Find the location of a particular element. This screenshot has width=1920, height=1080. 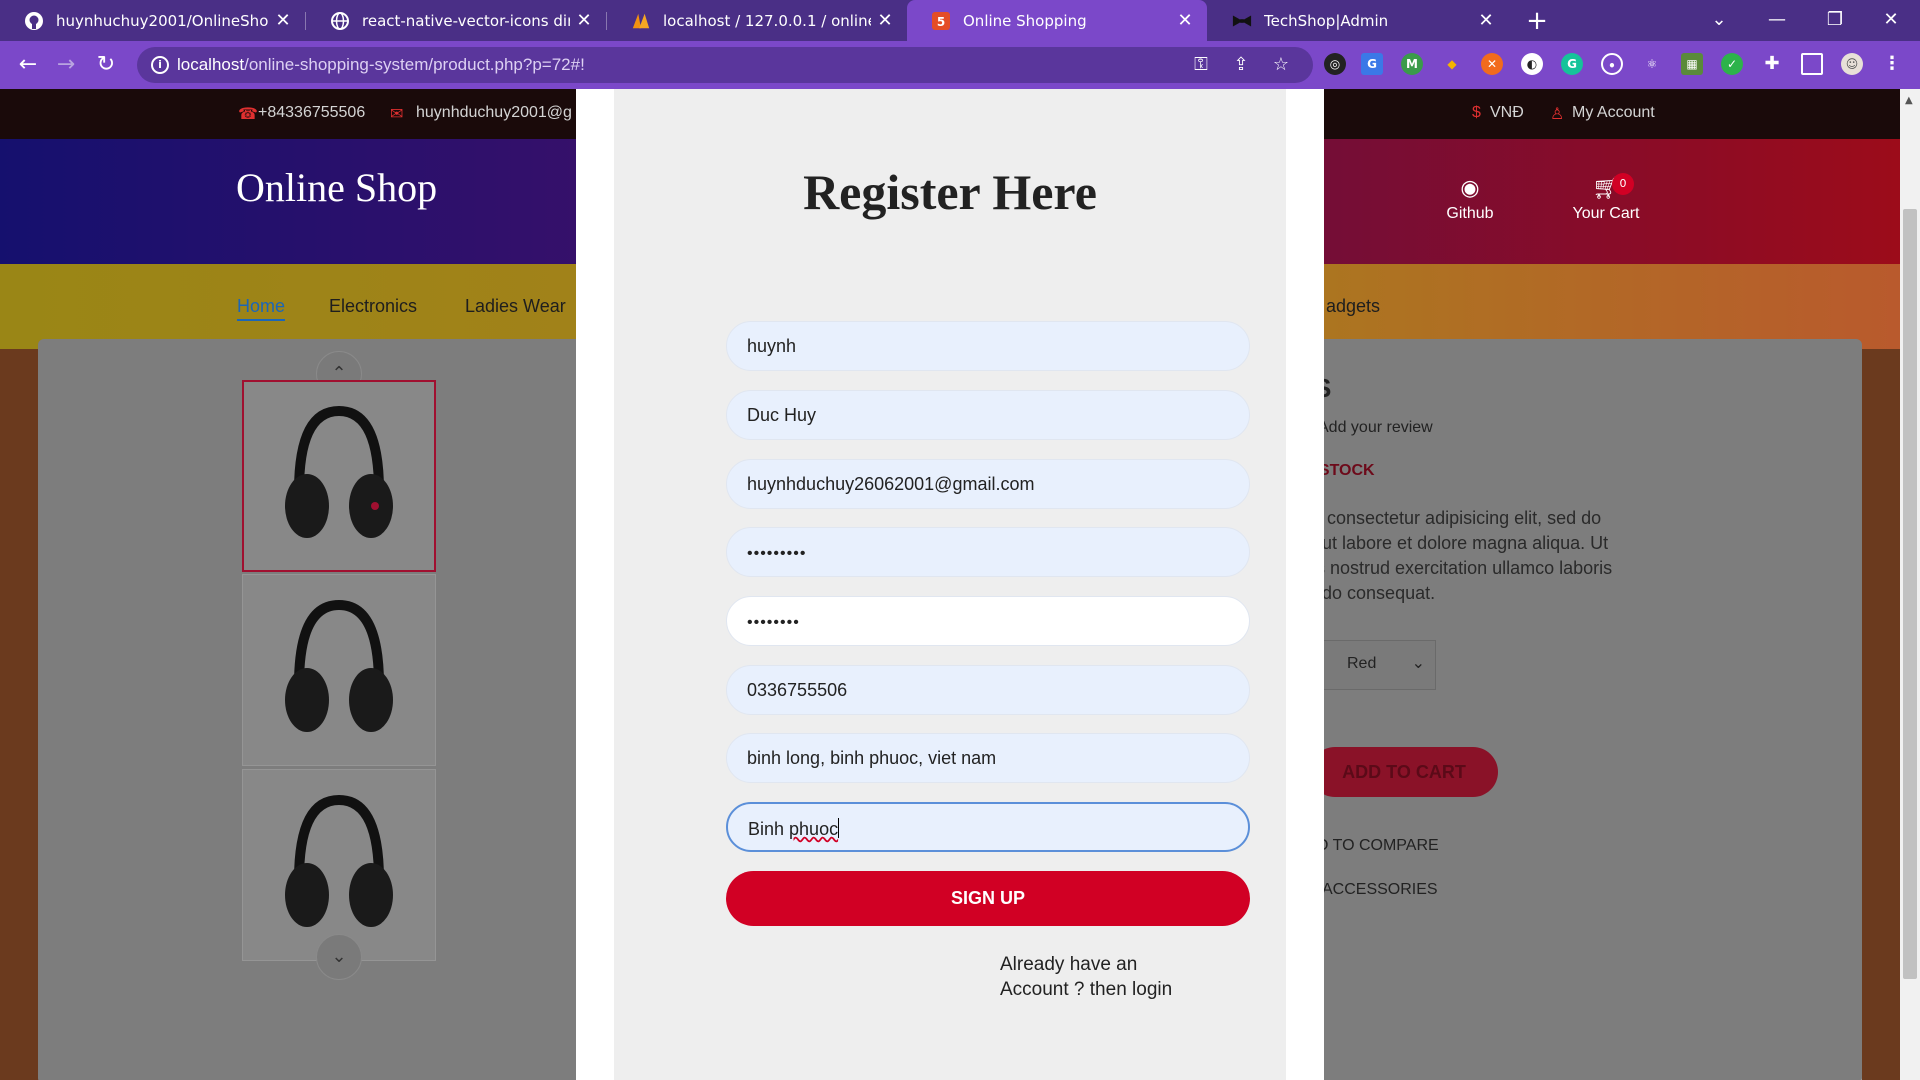

email-text: huynhduchuy2001@g is located at coordinates (494, 112).